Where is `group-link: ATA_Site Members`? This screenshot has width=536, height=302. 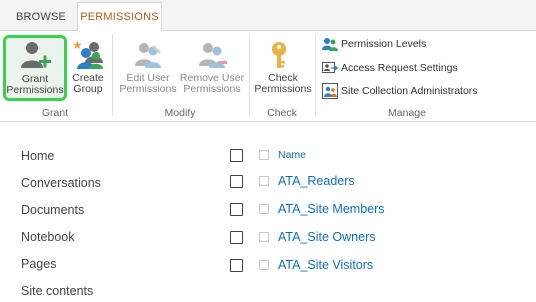
group-link: ATA_Site Members is located at coordinates (331, 209).